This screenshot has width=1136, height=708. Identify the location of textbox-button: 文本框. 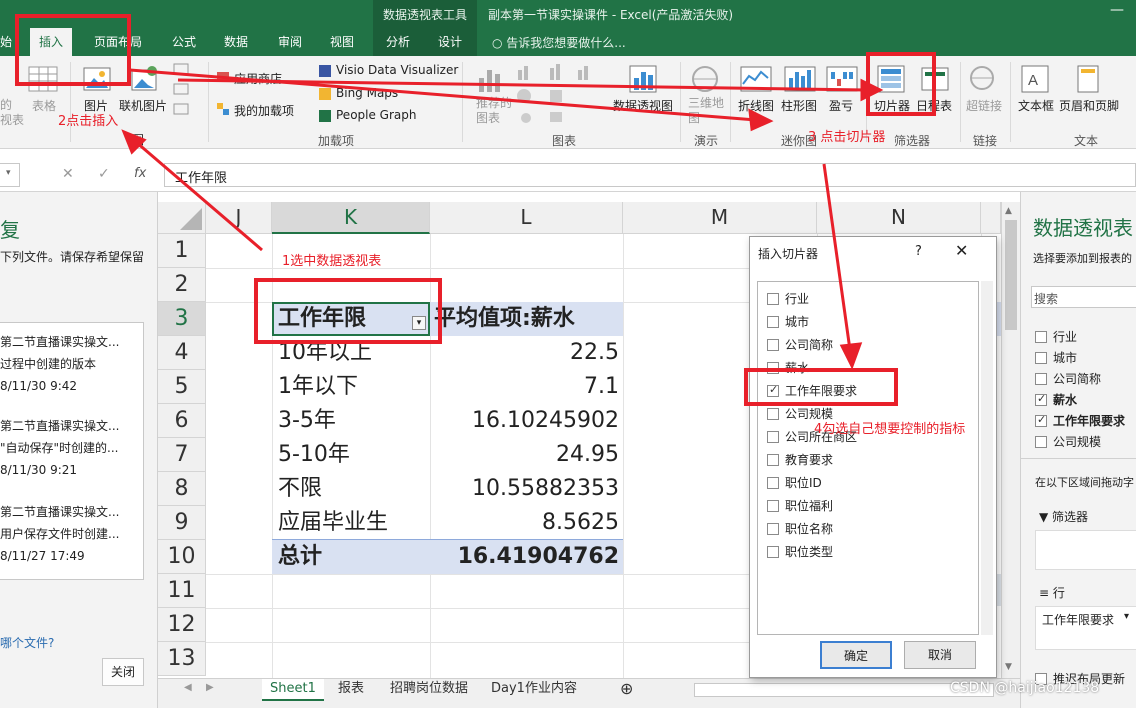
(1036, 105).